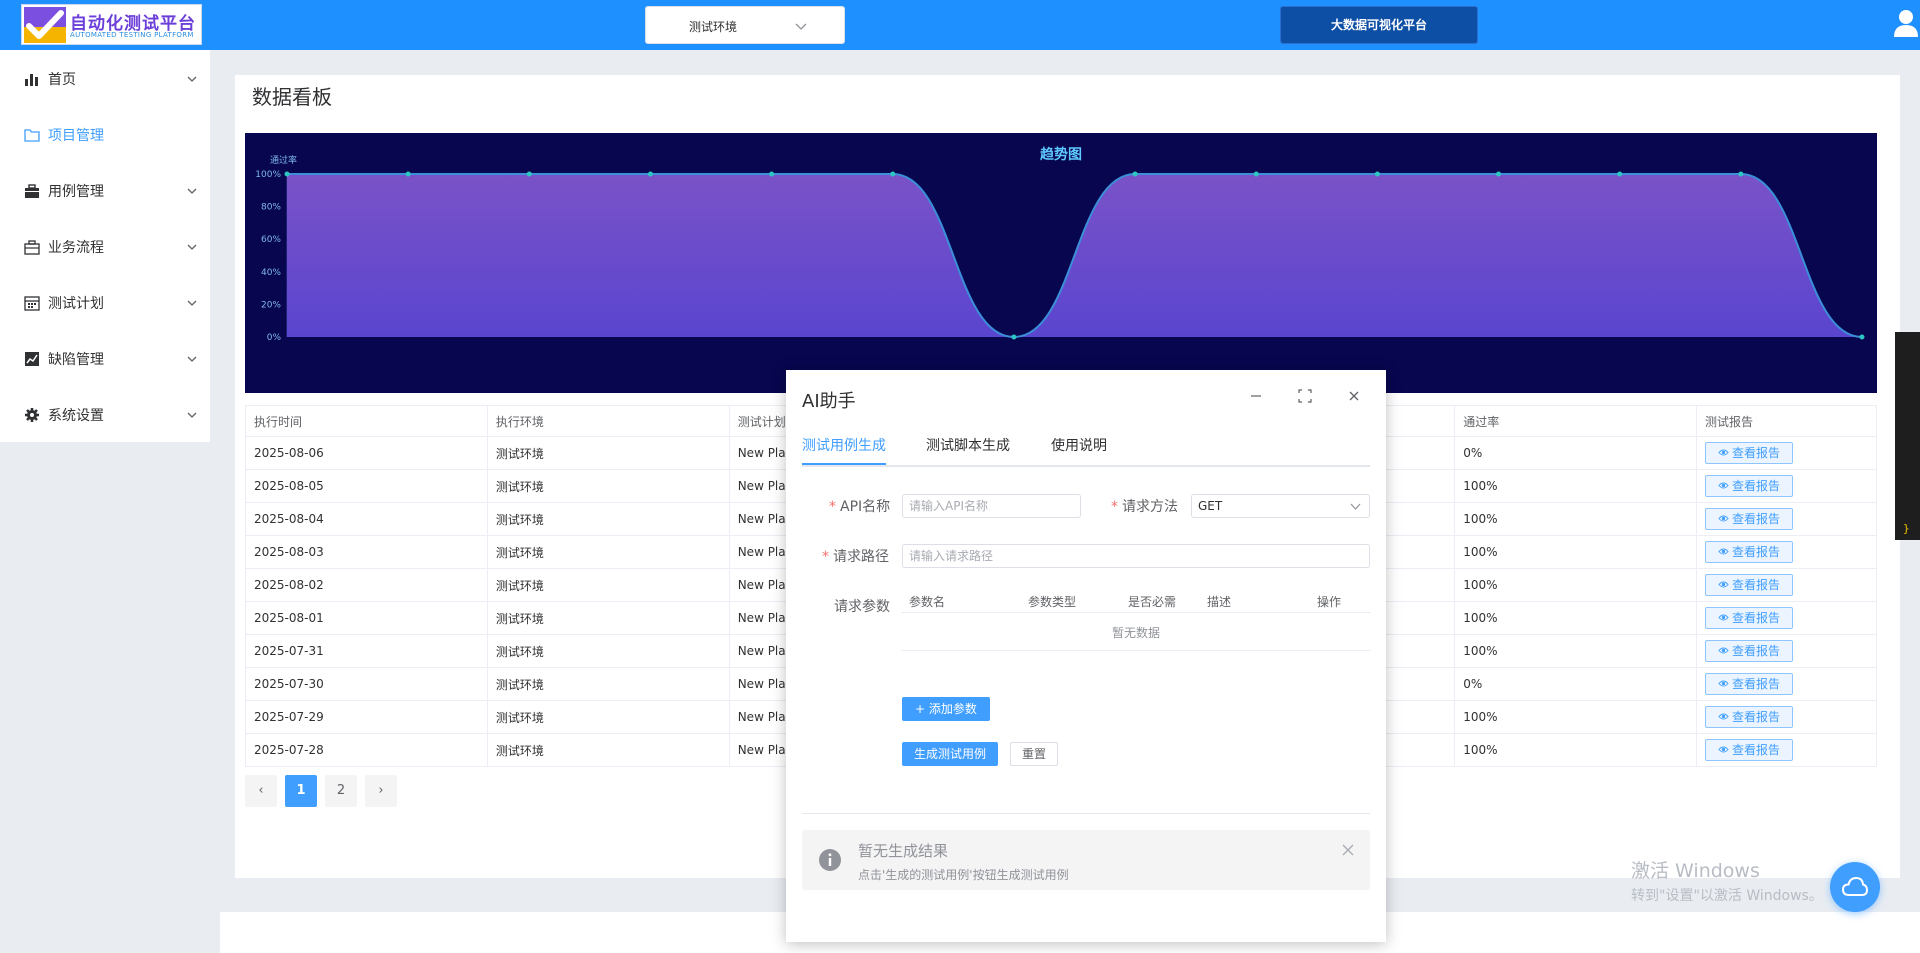 The width and height of the screenshot is (1920, 953). What do you see at coordinates (1695, 871) in the screenshot?
I see `watermark-line-1: 激活 Windows` at bounding box center [1695, 871].